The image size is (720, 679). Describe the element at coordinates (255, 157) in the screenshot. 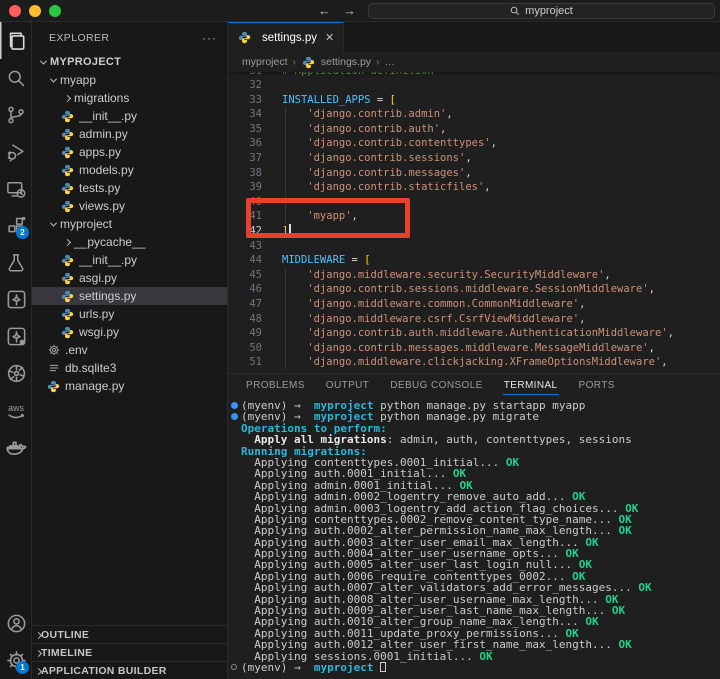

I see `line-number: 37` at that location.